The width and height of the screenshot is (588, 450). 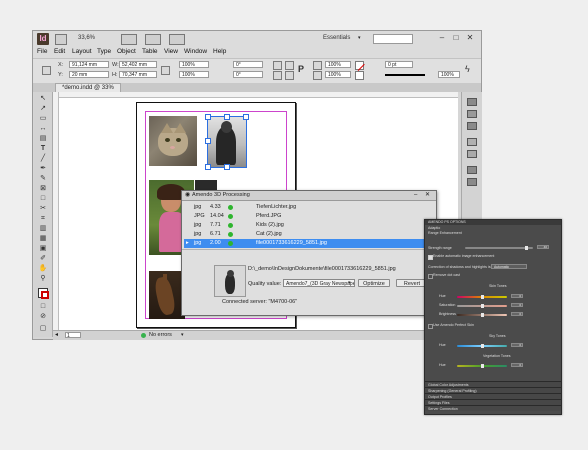 I want to click on strength-slider, so click(x=499, y=248).